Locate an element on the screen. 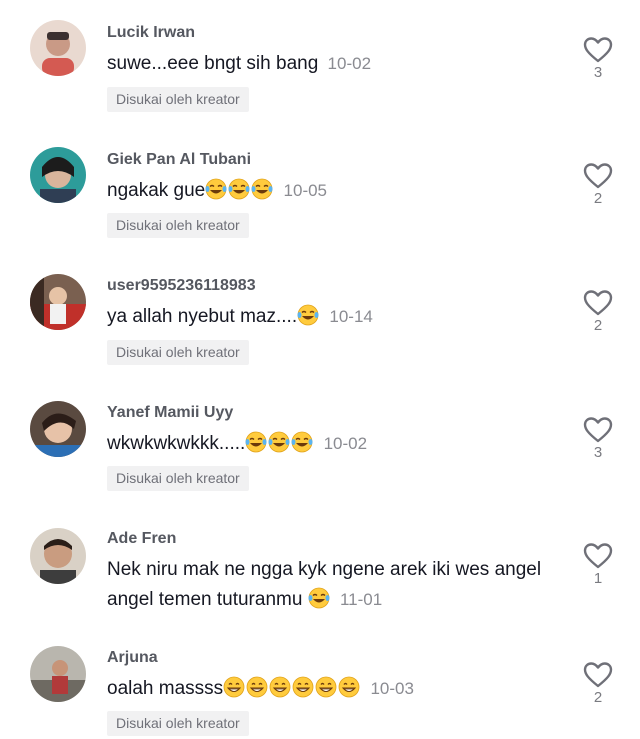 This screenshot has height=739, width=640. comment-date: 10-14 is located at coordinates (351, 316).